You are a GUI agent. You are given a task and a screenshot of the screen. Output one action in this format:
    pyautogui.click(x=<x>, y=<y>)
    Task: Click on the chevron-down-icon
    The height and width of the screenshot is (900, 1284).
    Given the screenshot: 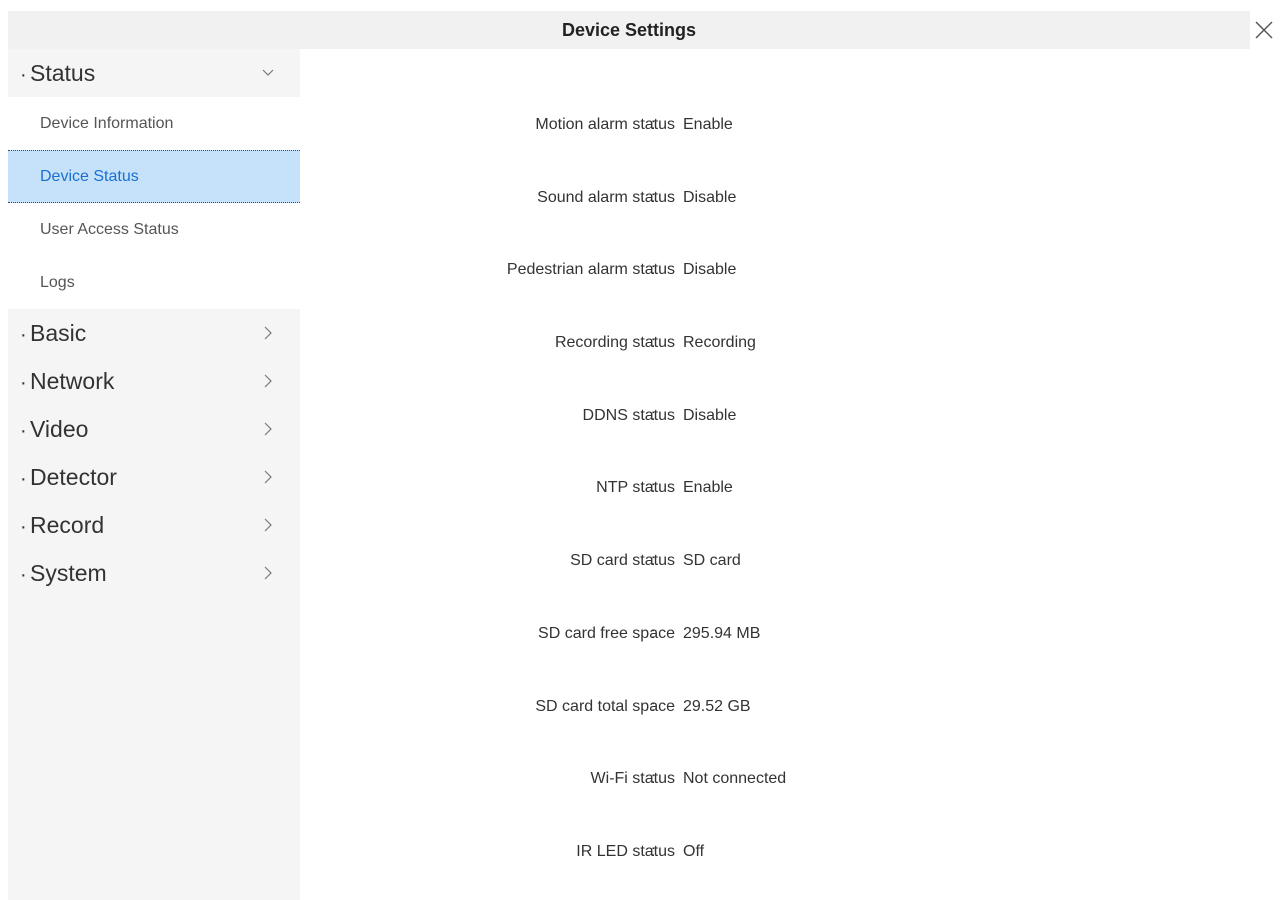 What is the action you would take?
    pyautogui.click(x=268, y=73)
    